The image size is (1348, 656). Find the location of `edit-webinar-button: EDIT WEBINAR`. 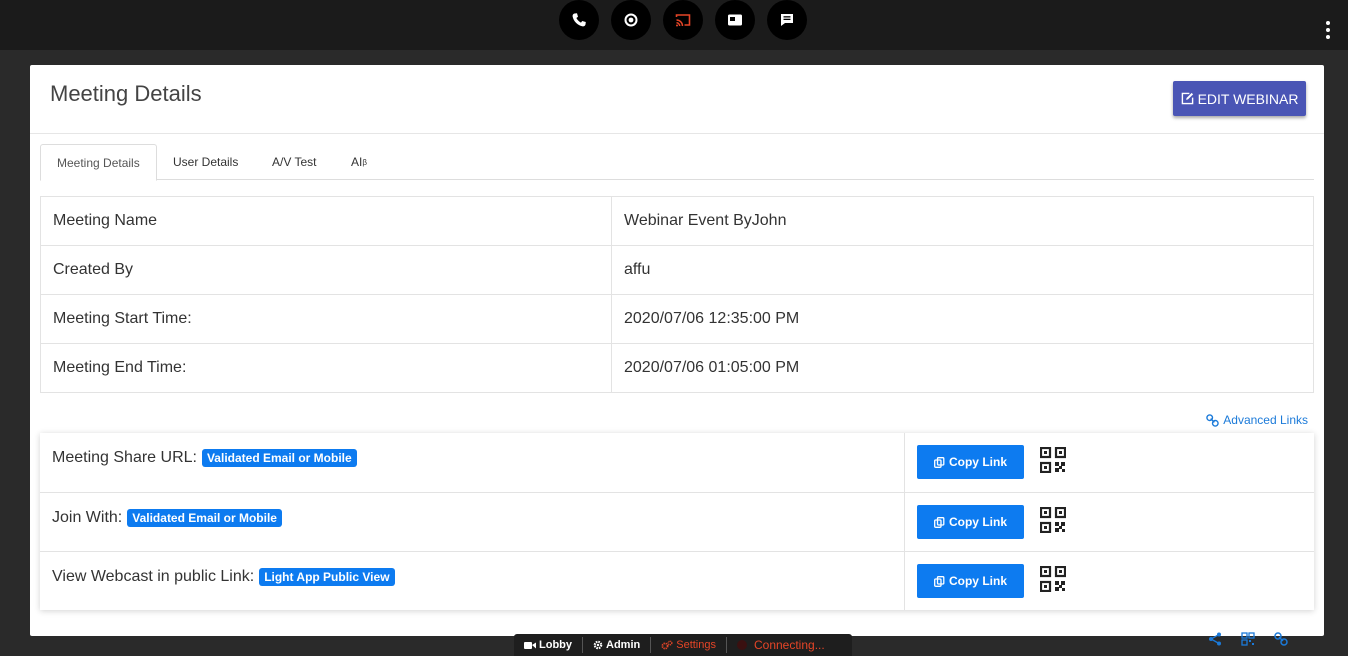

edit-webinar-button: EDIT WEBINAR is located at coordinates (1239, 98).